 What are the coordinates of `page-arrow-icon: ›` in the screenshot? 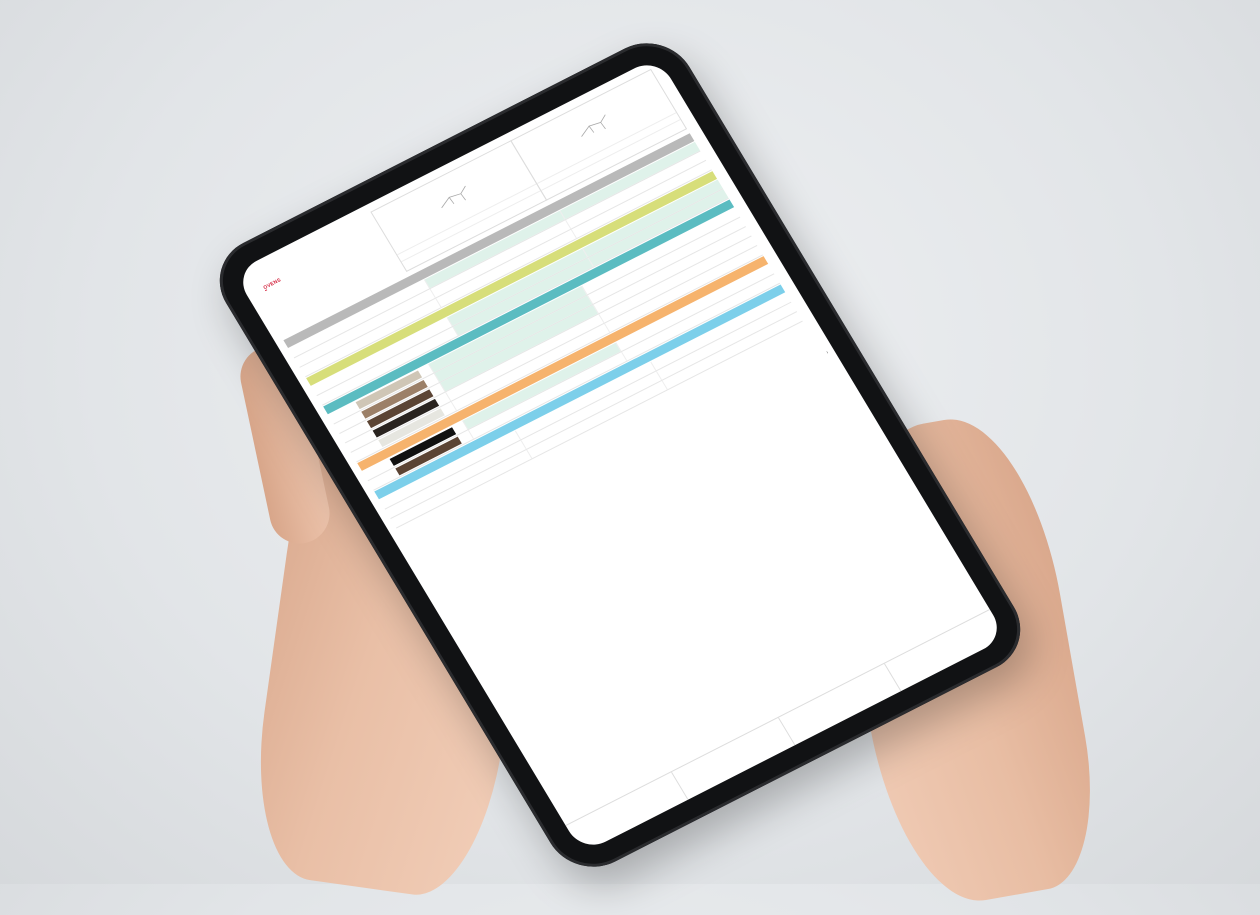 It's located at (827, 353).